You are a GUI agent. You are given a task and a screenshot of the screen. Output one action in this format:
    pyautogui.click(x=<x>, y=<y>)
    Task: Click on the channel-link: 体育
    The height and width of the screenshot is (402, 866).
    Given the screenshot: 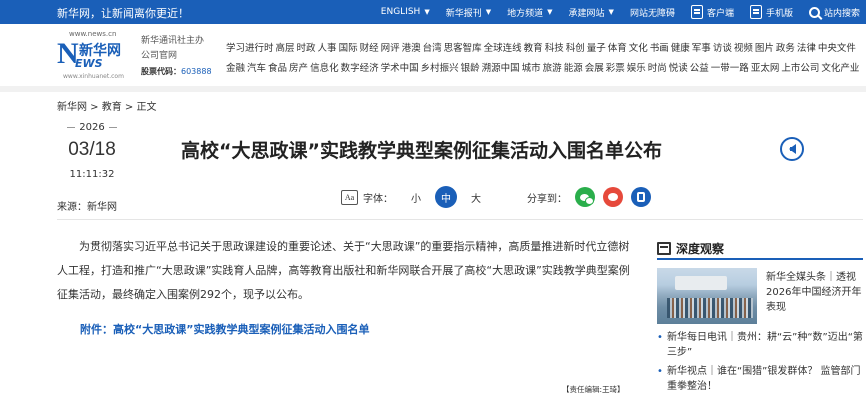 What is the action you would take?
    pyautogui.click(x=617, y=48)
    